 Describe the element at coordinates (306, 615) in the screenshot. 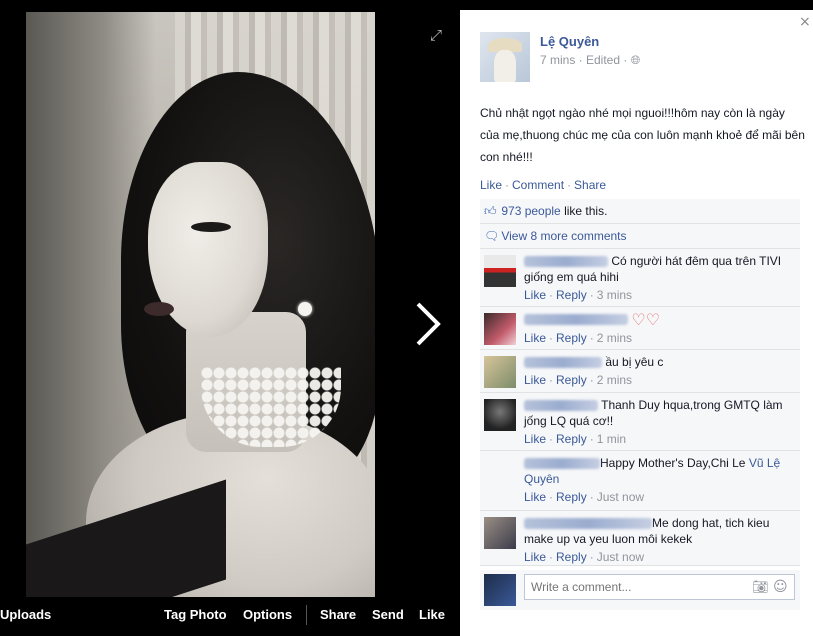

I see `divider` at that location.